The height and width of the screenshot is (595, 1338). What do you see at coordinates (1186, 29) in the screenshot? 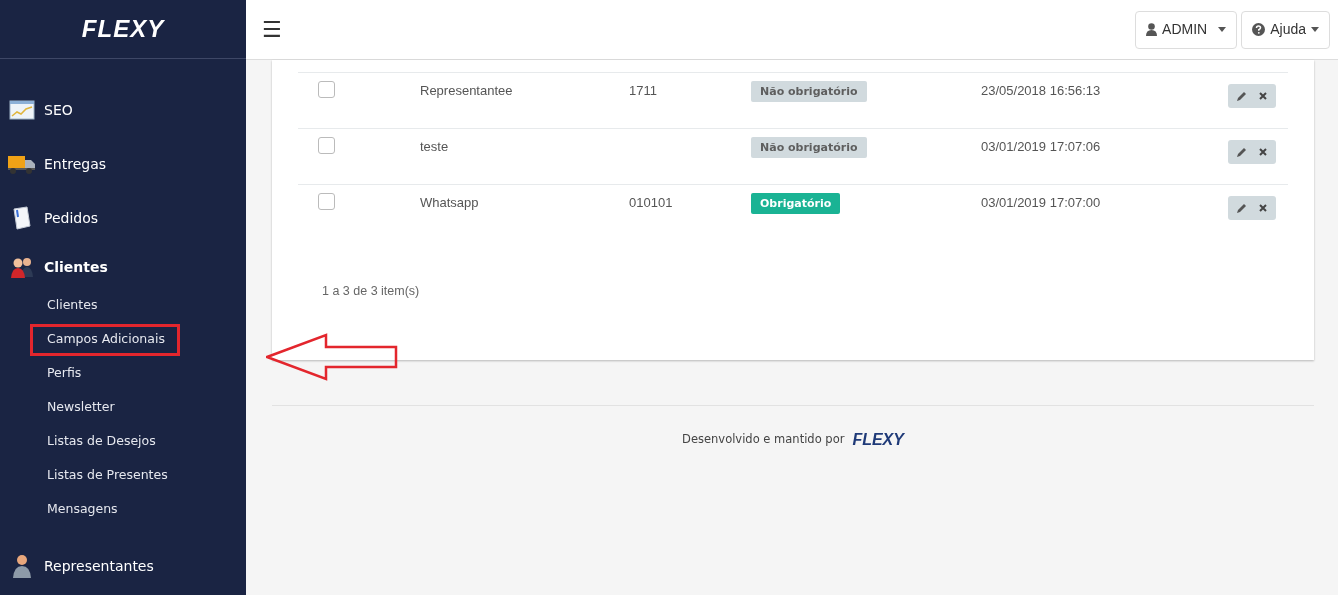
I see `user-menu-button: ADMIN` at bounding box center [1186, 29].